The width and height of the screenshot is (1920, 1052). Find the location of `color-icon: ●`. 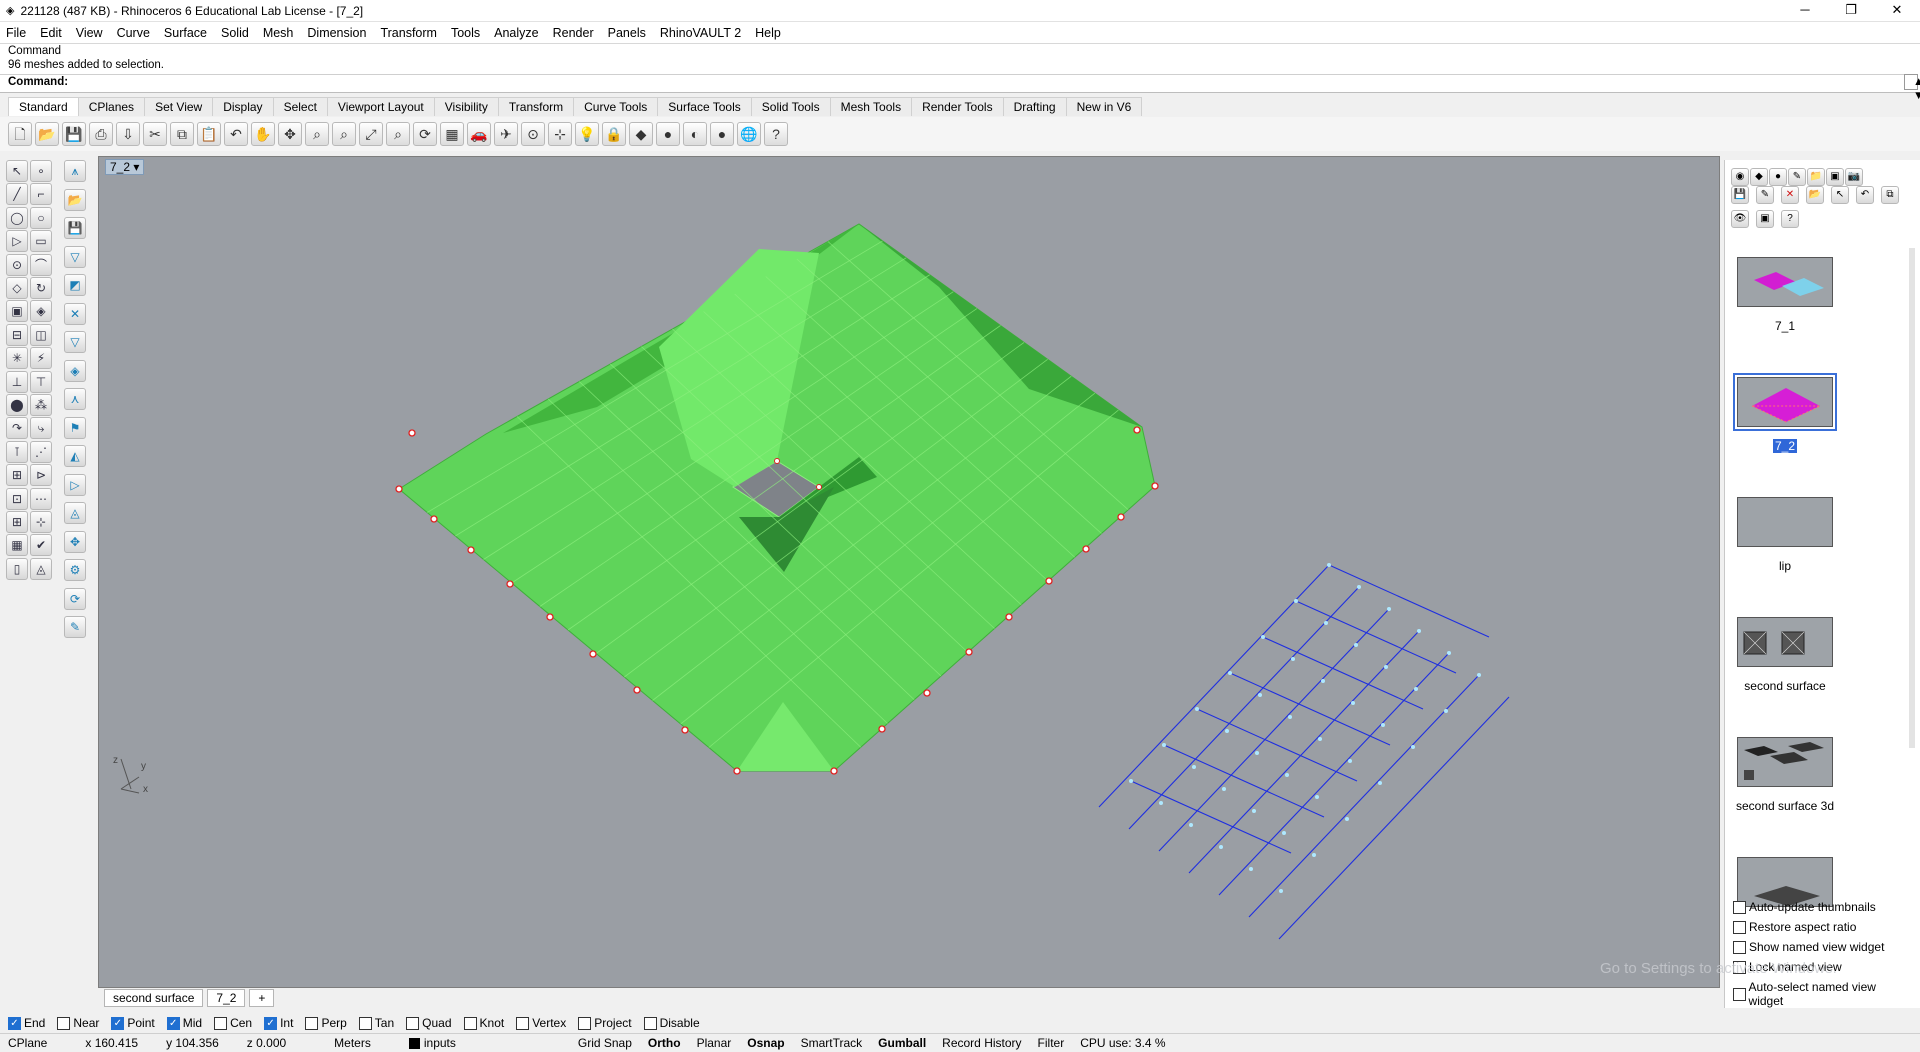

color-icon: ● is located at coordinates (668, 134).